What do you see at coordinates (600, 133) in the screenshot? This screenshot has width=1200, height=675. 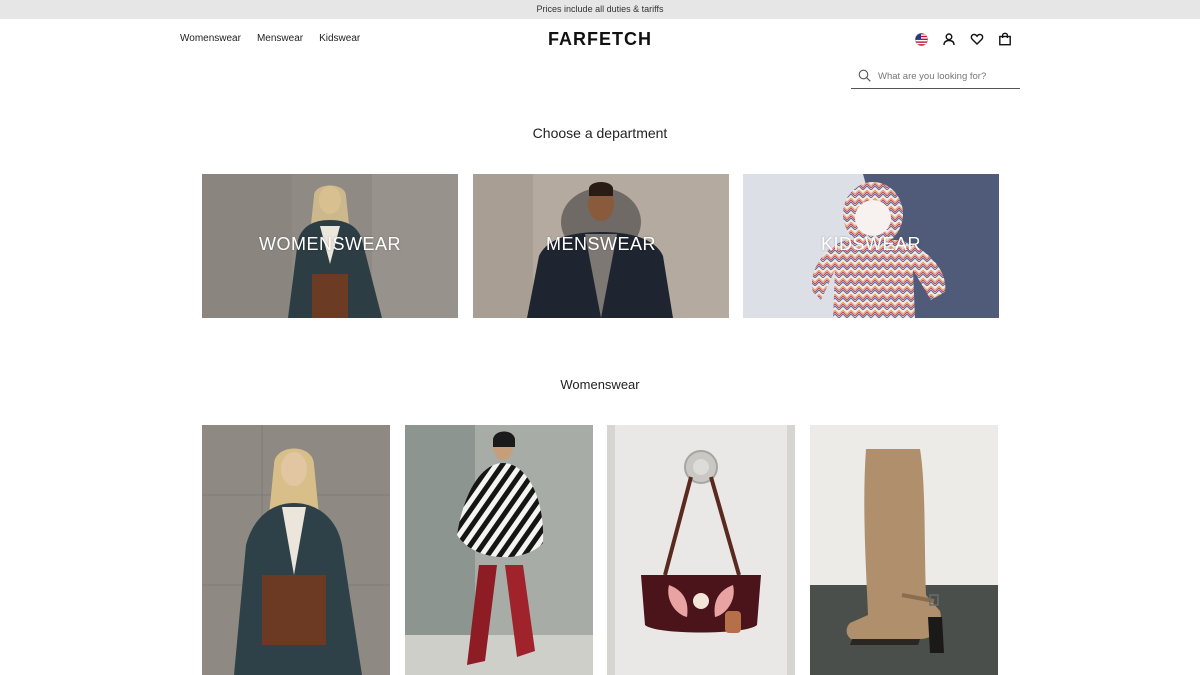 I see `department-section-title: Choose a department` at bounding box center [600, 133].